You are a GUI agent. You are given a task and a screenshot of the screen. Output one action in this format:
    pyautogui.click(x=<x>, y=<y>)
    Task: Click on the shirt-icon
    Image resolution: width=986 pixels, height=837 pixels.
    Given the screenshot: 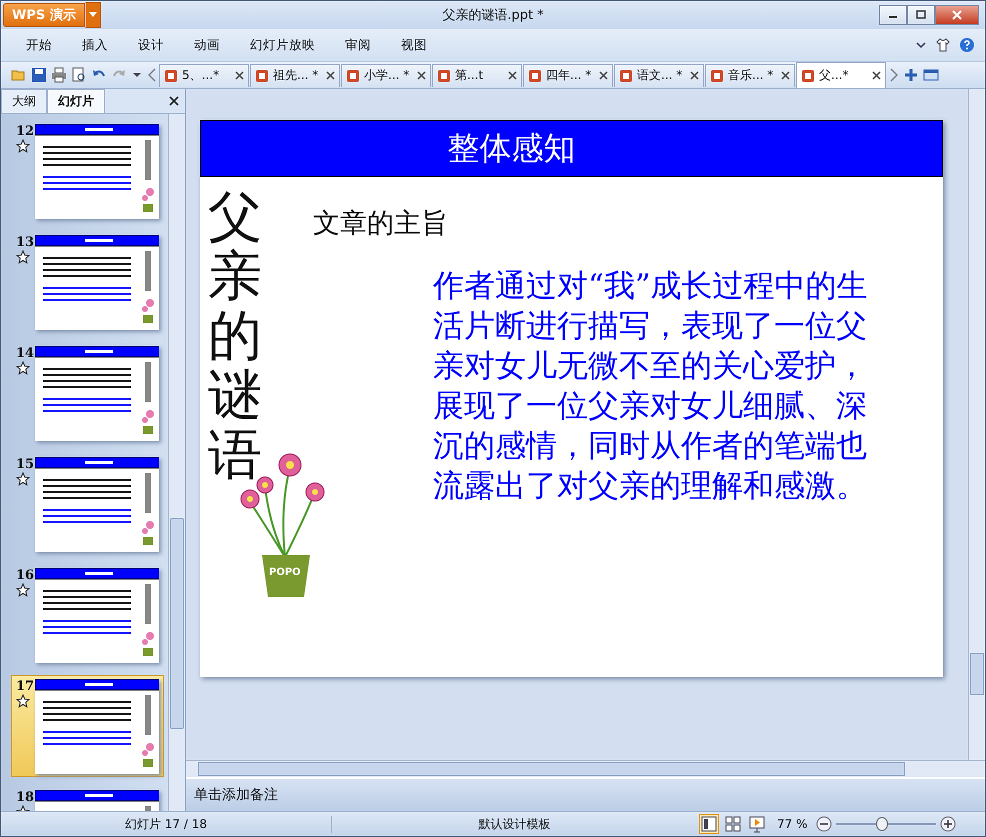 What is the action you would take?
    pyautogui.click(x=943, y=45)
    